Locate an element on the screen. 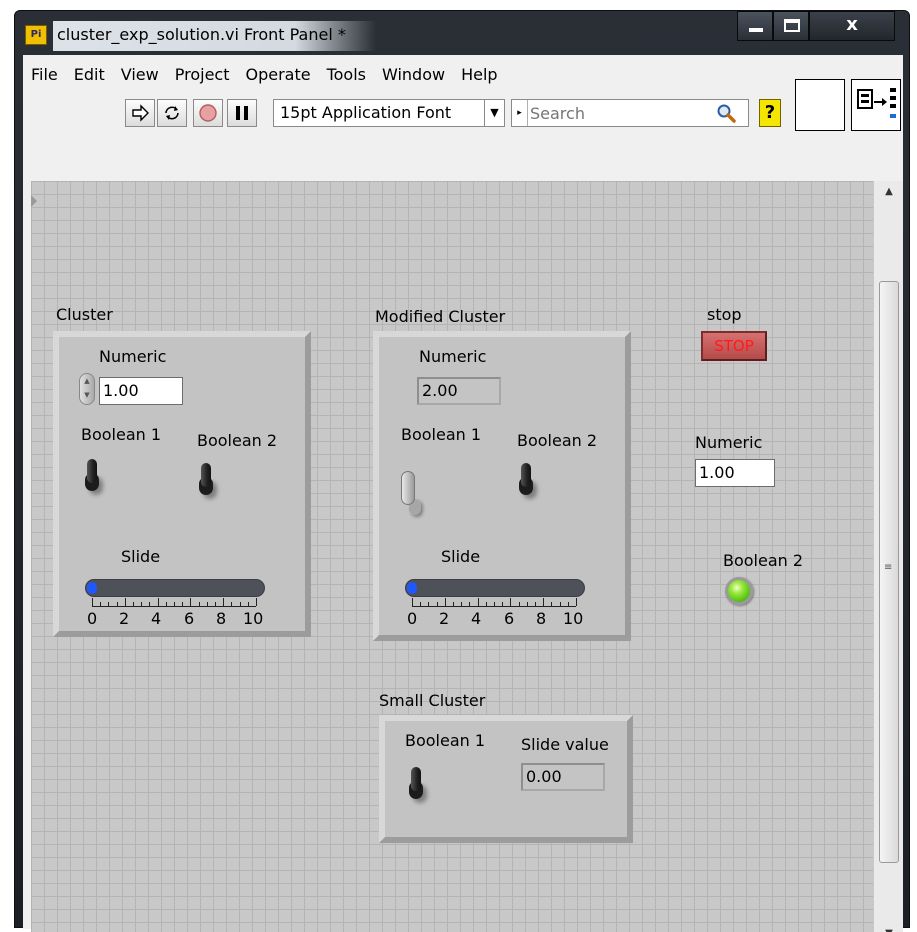 The image size is (917, 932). maximize-button is located at coordinates (791, 26).